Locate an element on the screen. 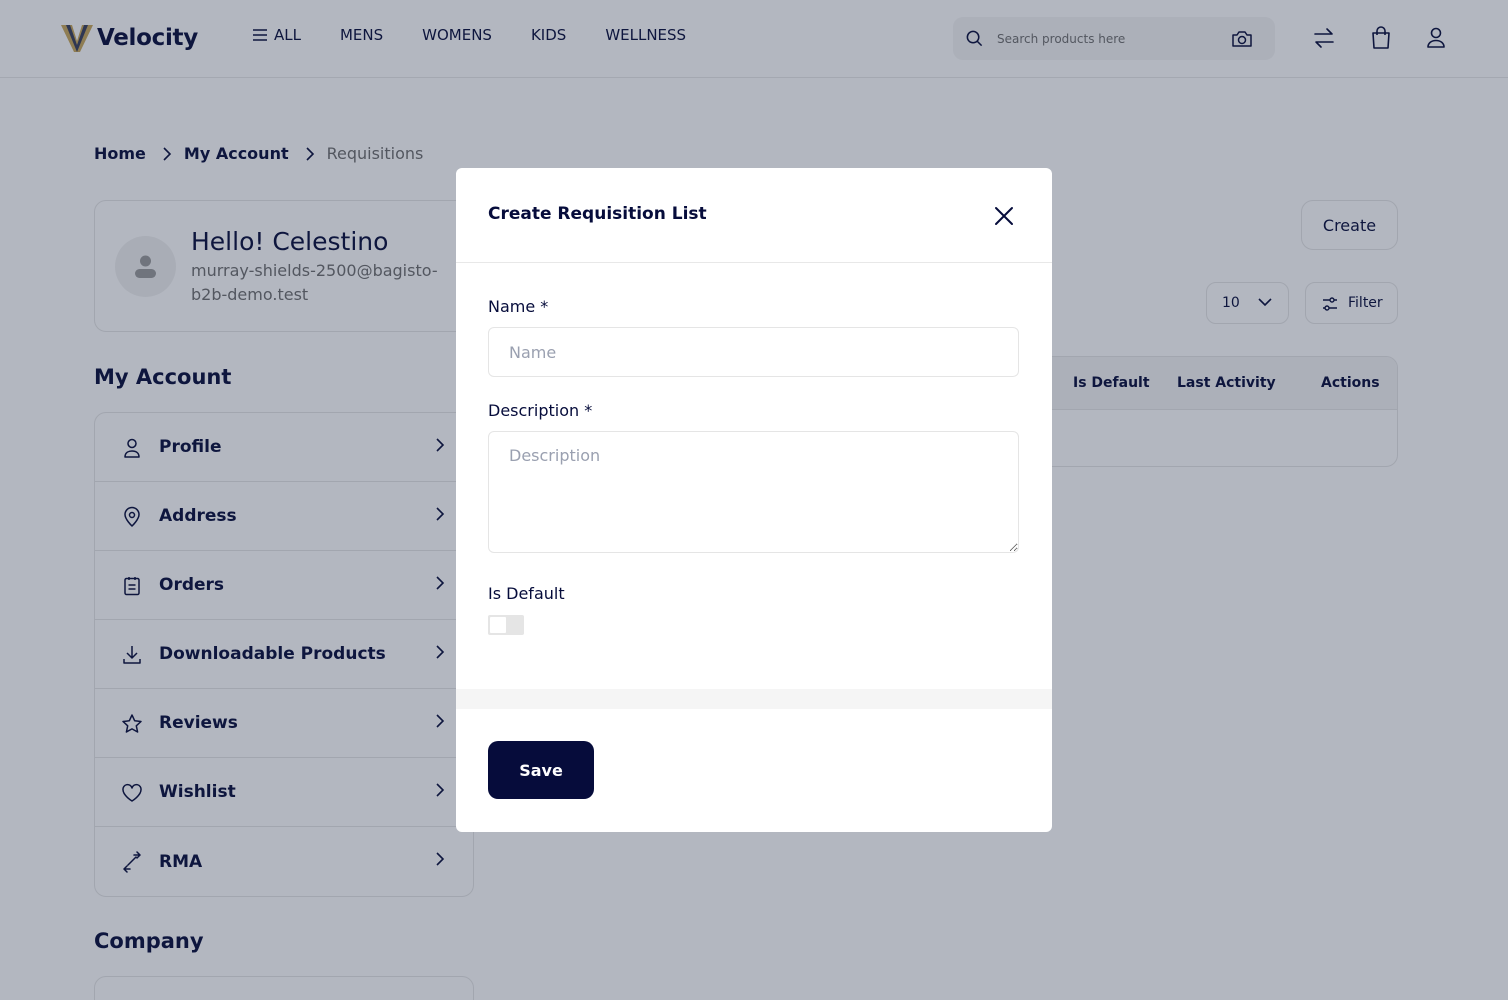  is-default-label: Is Default is located at coordinates (526, 593).